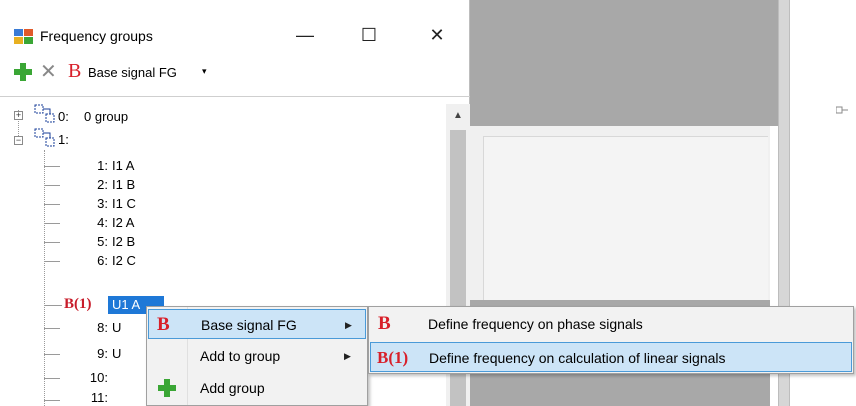  I want to click on item-number: 9:, so click(102, 353).